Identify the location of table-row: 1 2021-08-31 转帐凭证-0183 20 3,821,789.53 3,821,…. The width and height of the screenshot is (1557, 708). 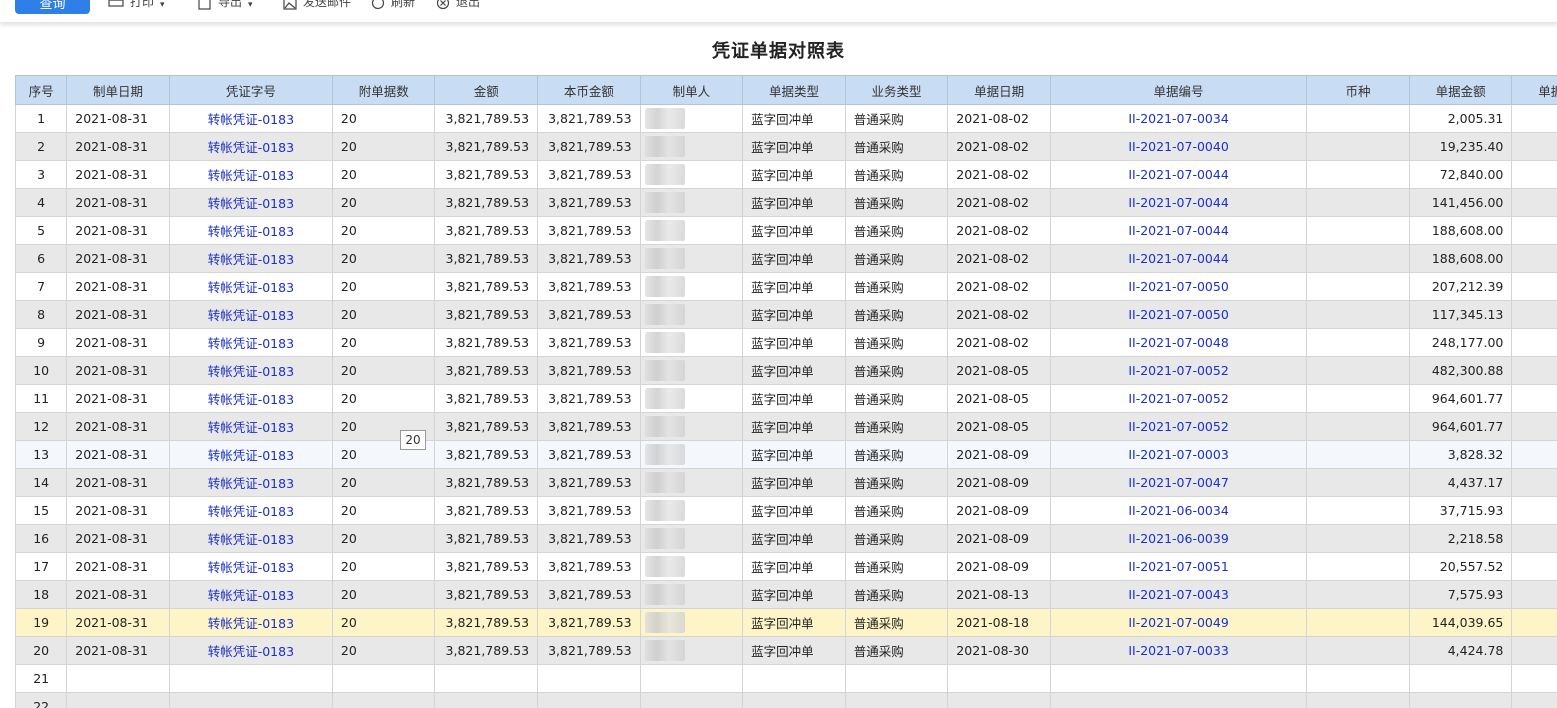
(786, 118).